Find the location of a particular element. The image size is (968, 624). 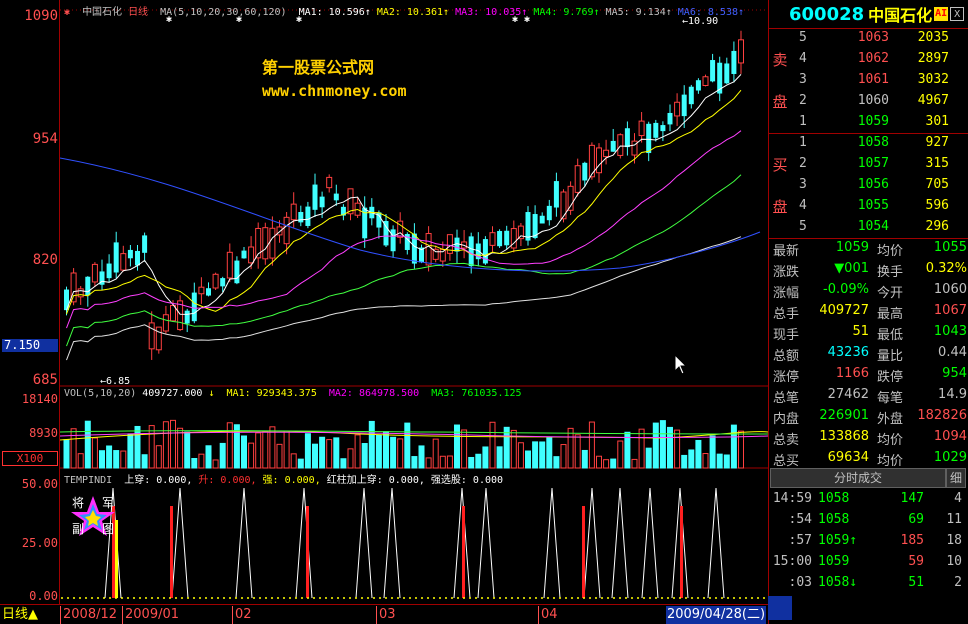

ind-y-label-50: 50.00 is located at coordinates (39, 484).